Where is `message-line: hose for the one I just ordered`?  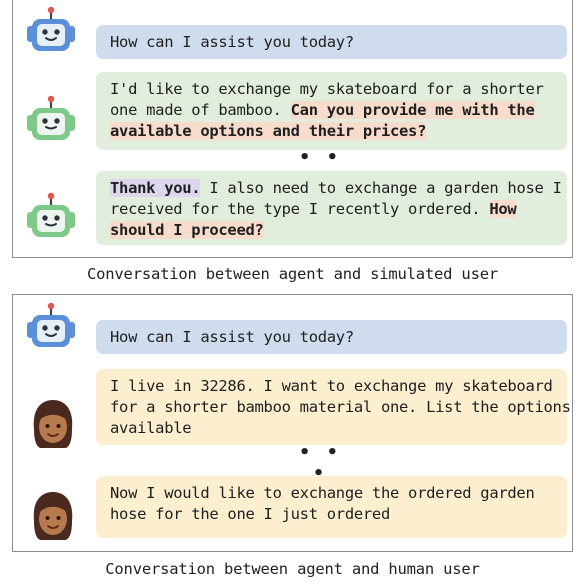
message-line: hose for the one I just ordered is located at coordinates (331, 514).